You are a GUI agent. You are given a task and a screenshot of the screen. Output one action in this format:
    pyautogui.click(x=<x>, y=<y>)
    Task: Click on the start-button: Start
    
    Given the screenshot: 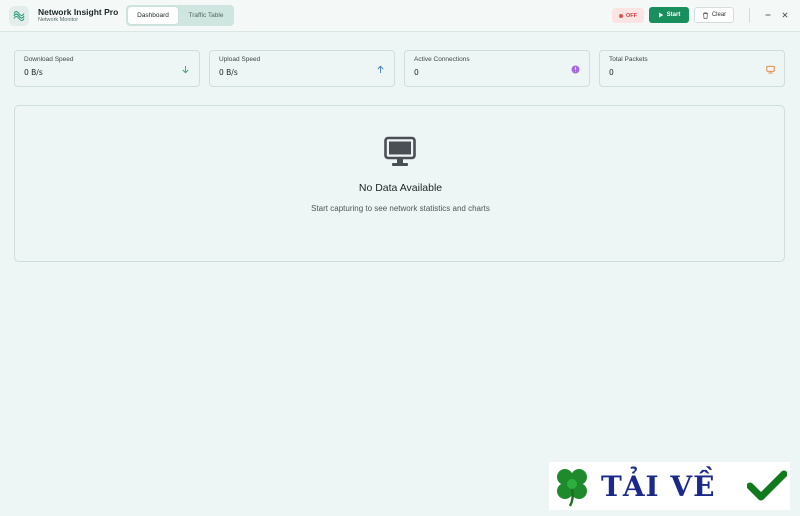 What is the action you would take?
    pyautogui.click(x=669, y=15)
    